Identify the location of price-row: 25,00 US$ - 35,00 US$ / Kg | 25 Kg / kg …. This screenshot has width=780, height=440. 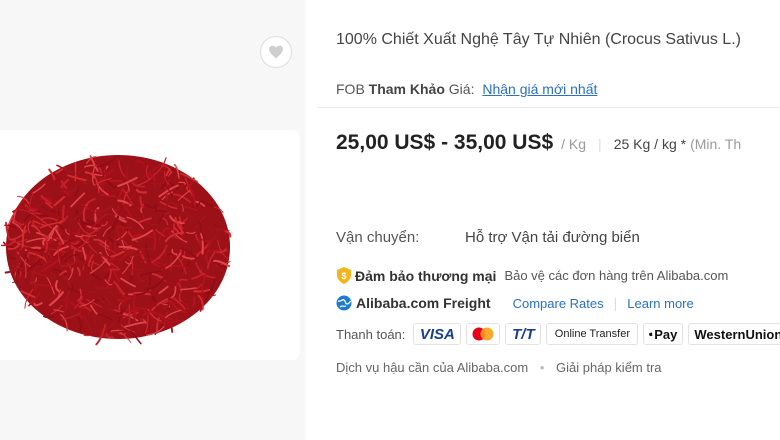
(538, 143).